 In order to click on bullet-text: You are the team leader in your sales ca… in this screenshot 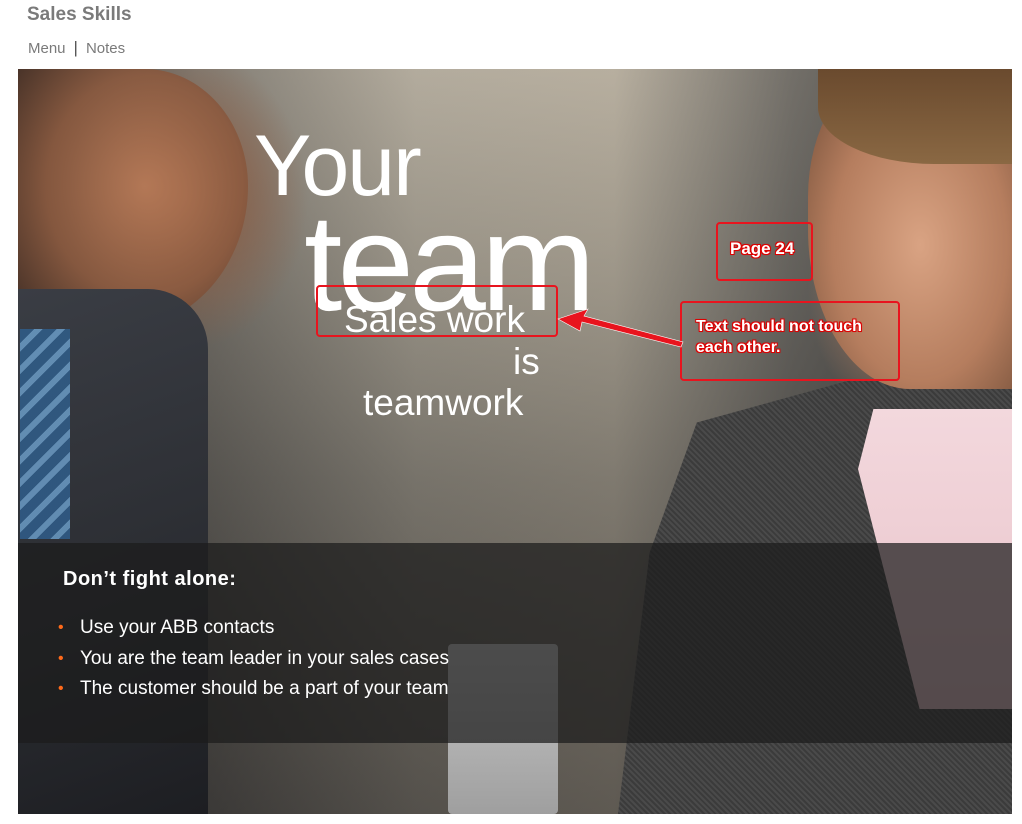, I will do `click(264, 658)`.